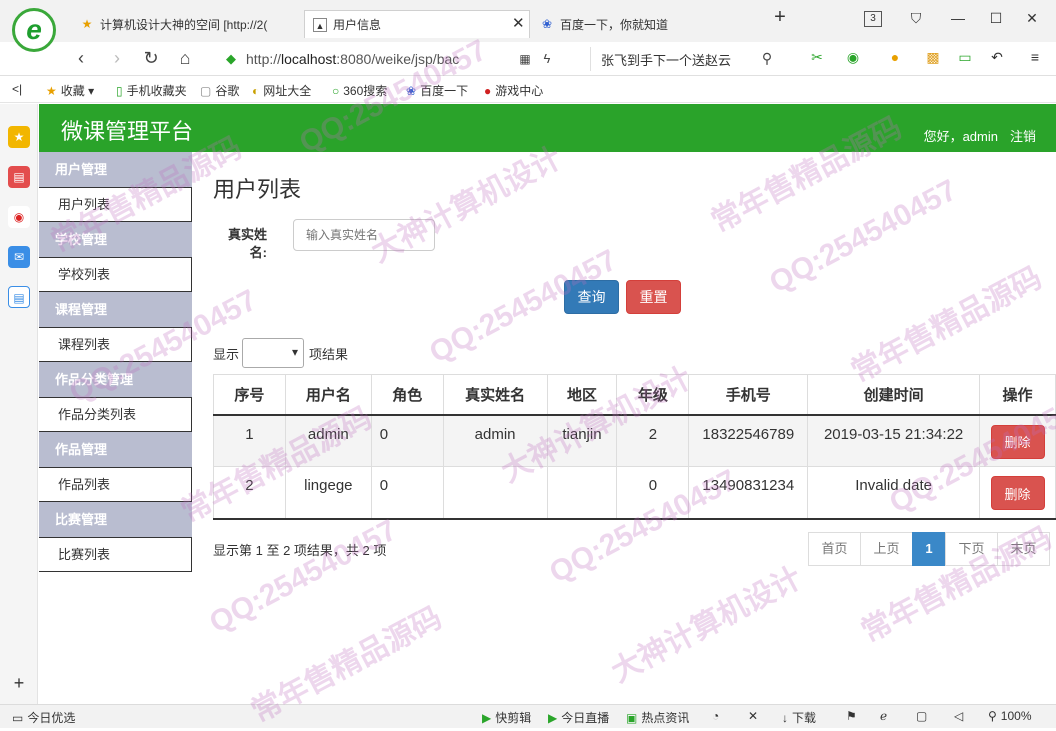  What do you see at coordinates (996, 18) in the screenshot?
I see `maximize-icon: ☐` at bounding box center [996, 18].